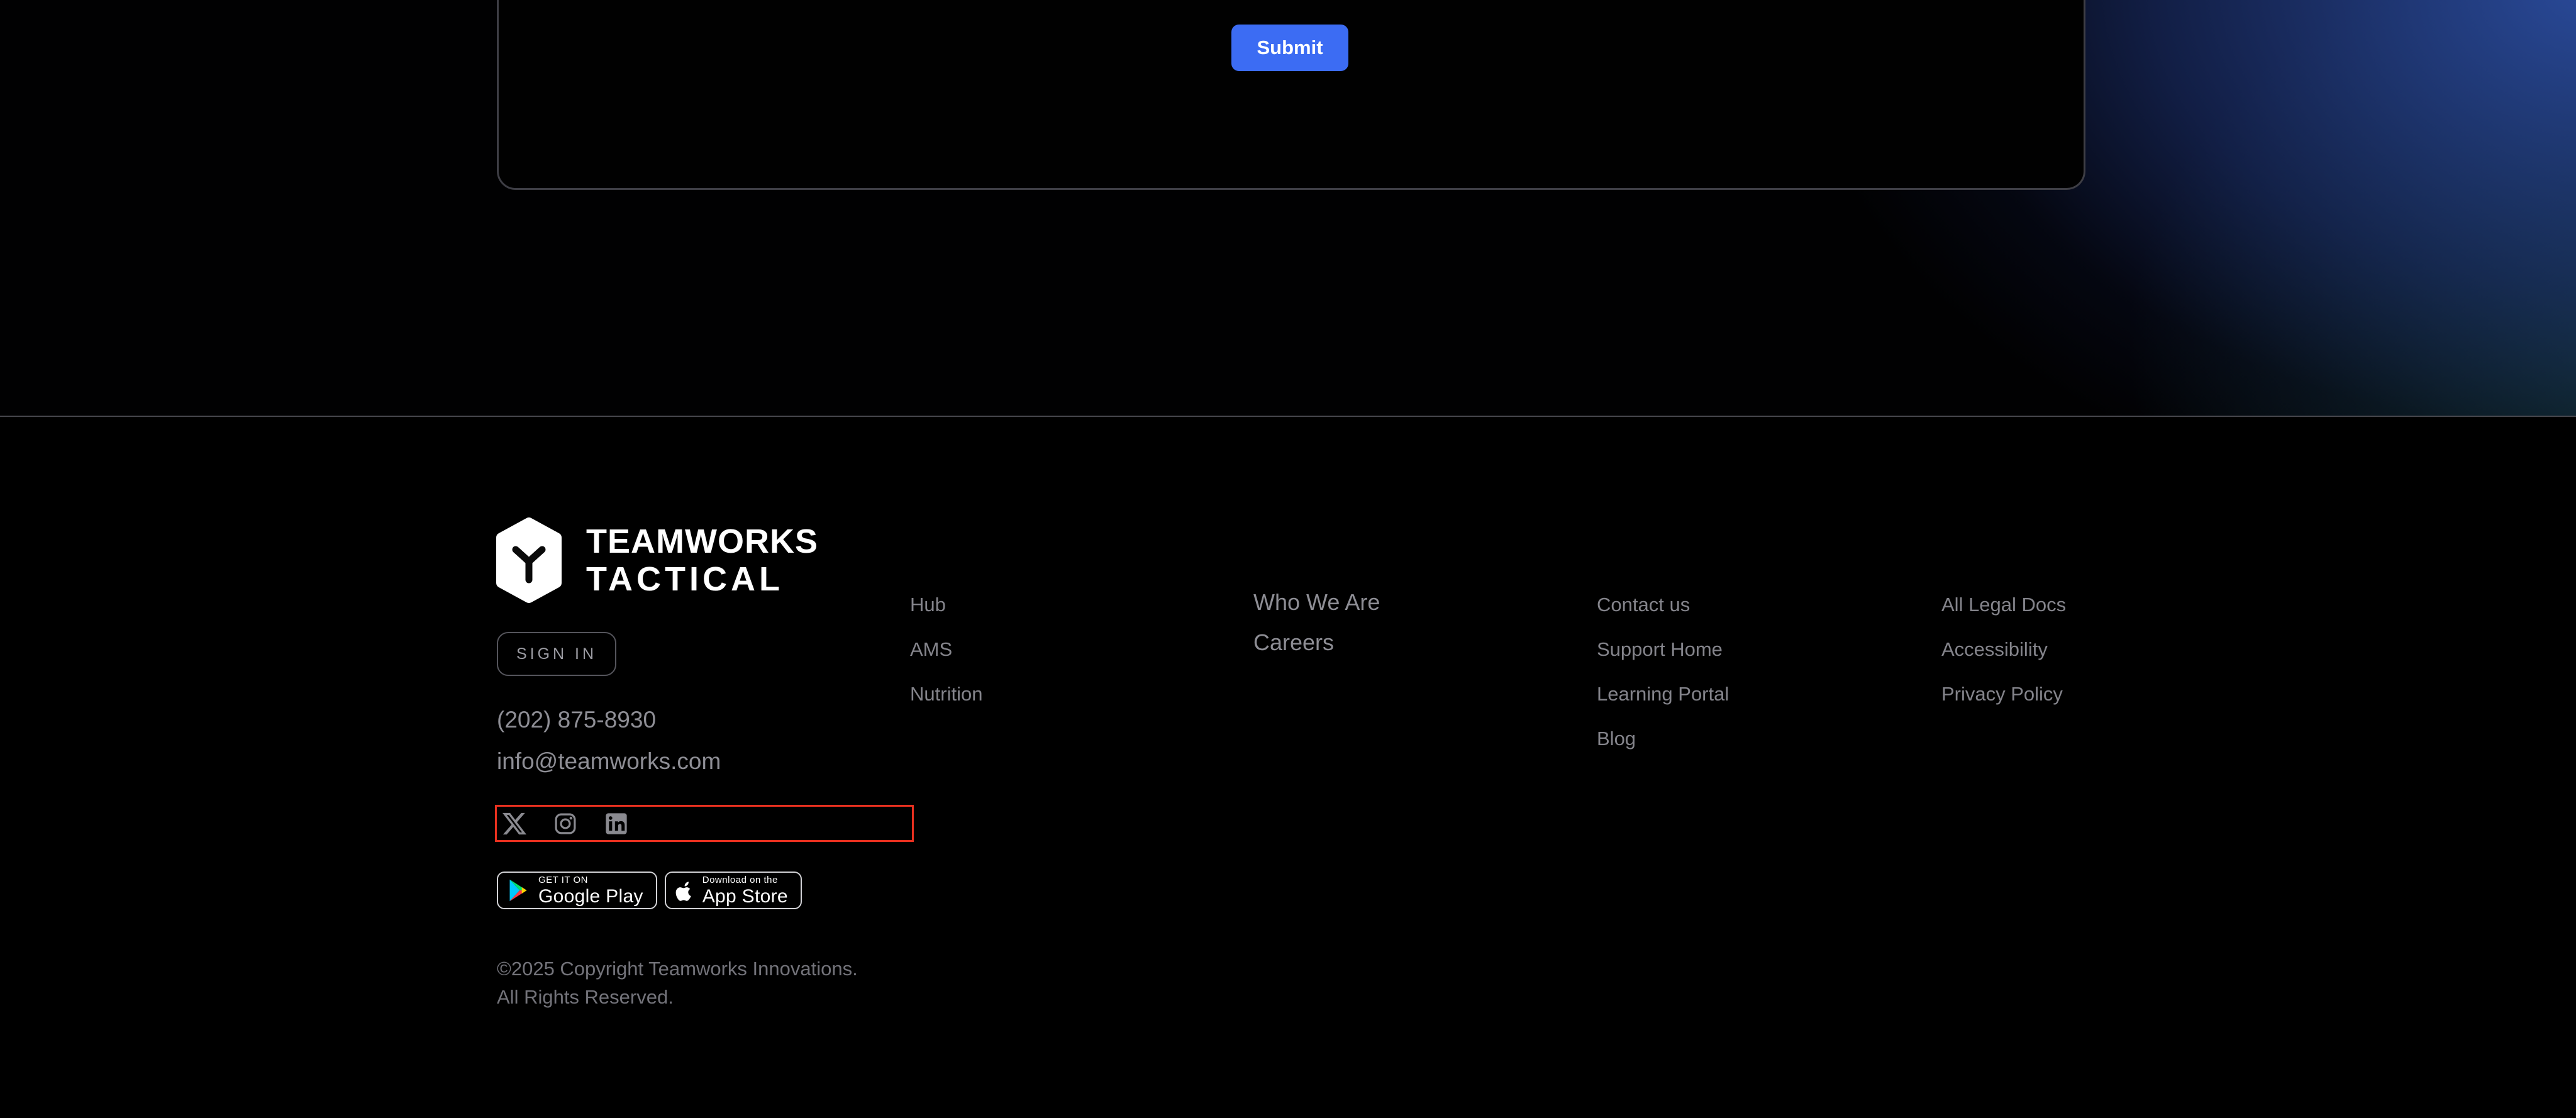  Describe the element at coordinates (565, 824) in the screenshot. I see `instagram-icon` at that location.